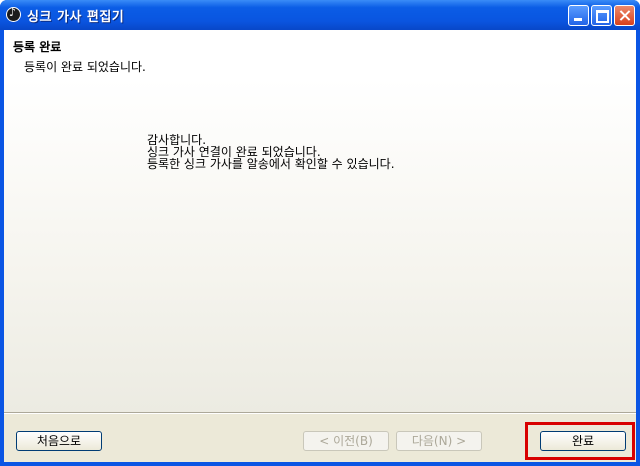 The width and height of the screenshot is (640, 466). I want to click on page-subtitle: 등록이 완료 되었습니다., so click(85, 67).